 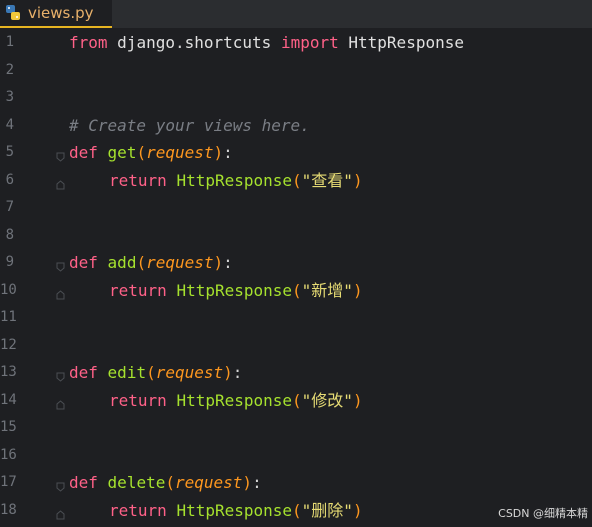 I want to click on function-name: edit, so click(x=127, y=372).